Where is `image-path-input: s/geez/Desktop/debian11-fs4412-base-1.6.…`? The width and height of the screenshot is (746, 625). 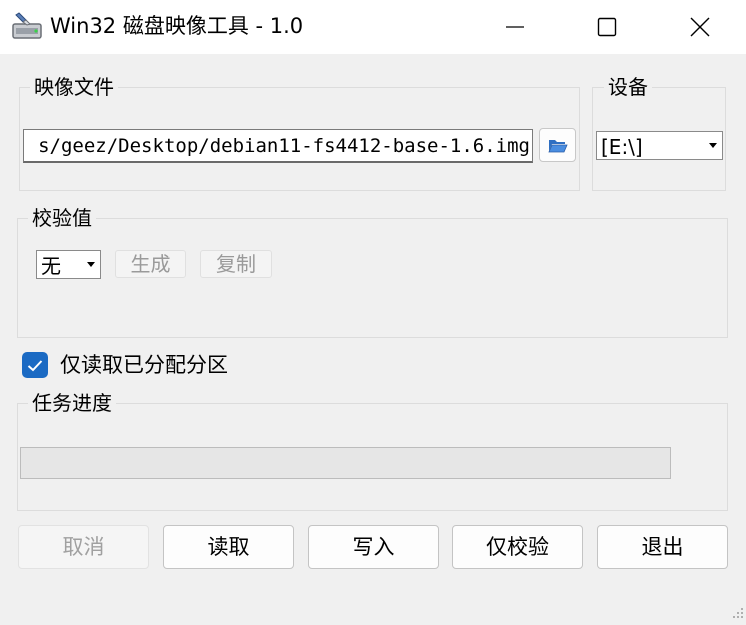
image-path-input: s/geez/Desktop/debian11-fs4412-base-1.6.… is located at coordinates (278, 146).